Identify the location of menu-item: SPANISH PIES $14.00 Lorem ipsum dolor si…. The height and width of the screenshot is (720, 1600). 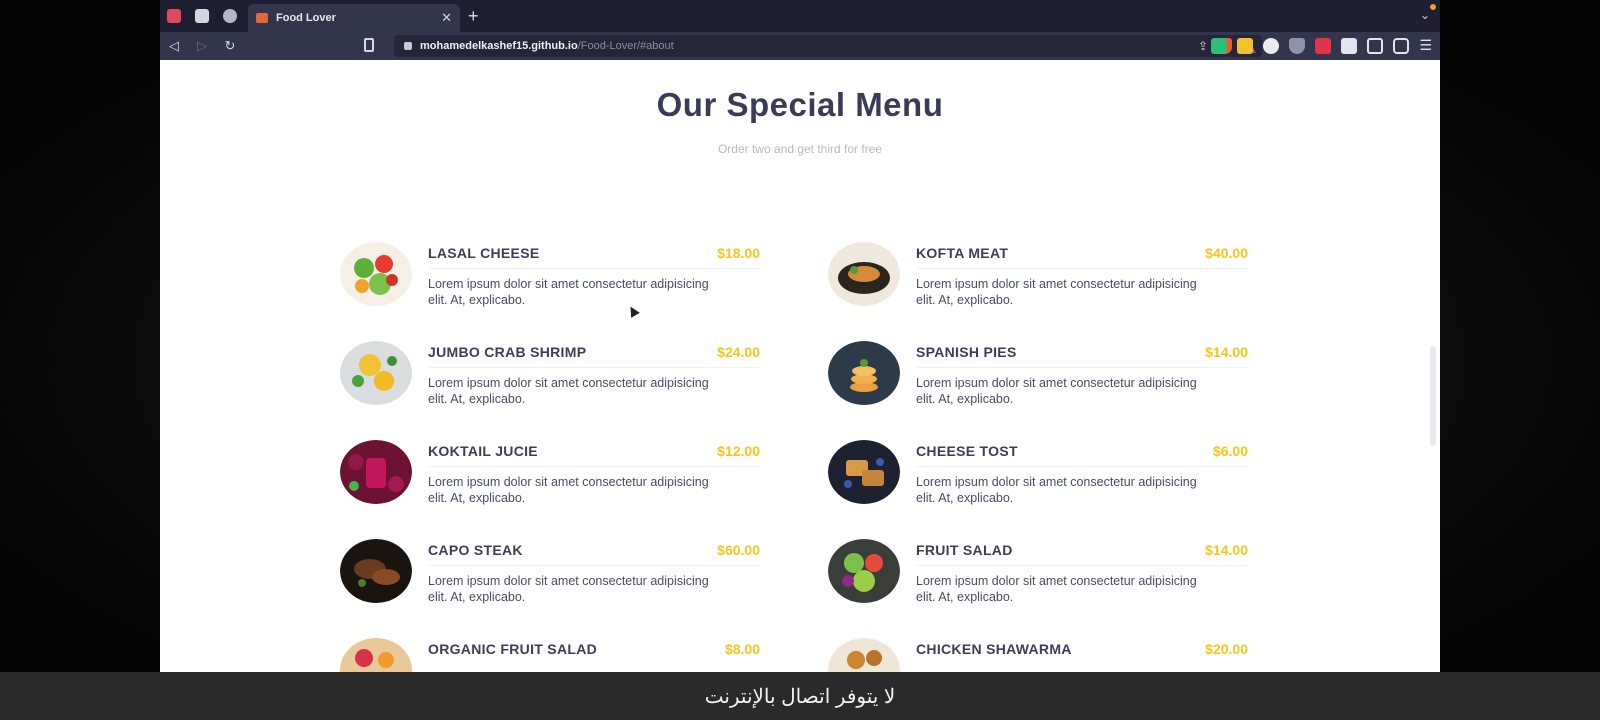
(1038, 381).